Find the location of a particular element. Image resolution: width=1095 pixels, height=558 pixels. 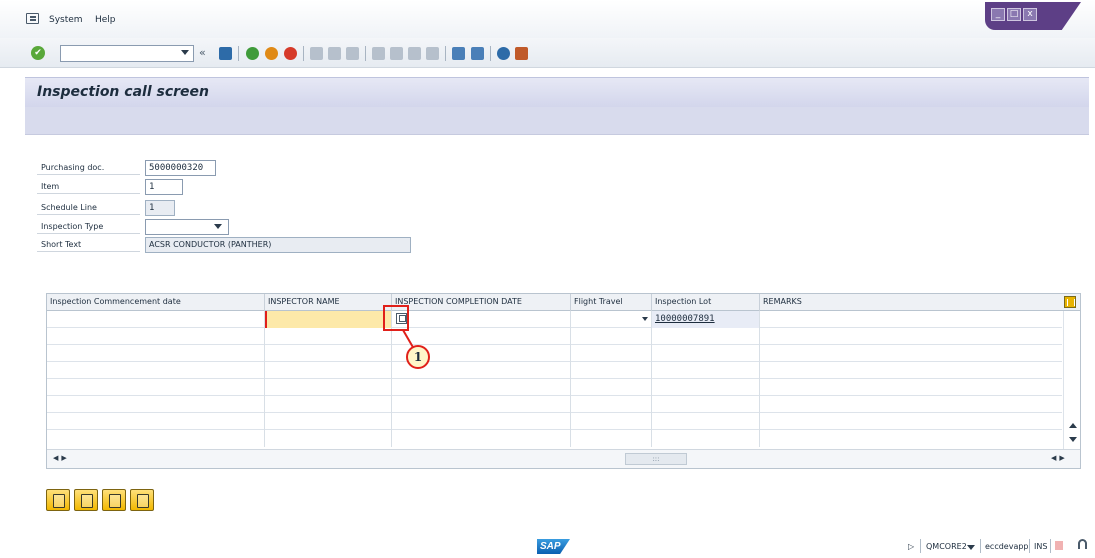

application-toolbar is located at coordinates (557, 121).